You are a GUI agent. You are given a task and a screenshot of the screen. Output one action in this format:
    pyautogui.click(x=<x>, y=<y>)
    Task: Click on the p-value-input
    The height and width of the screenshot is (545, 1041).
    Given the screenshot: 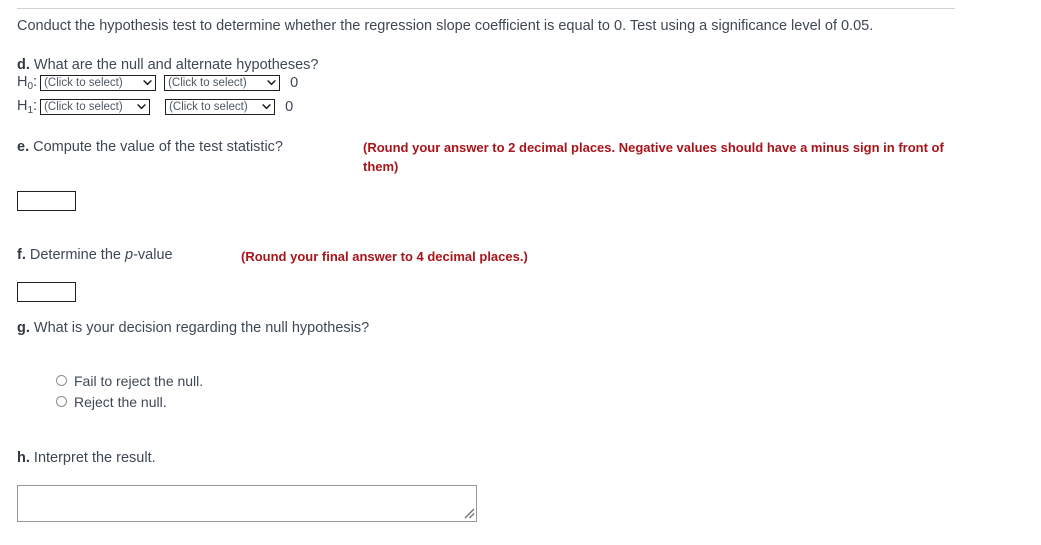 What is the action you would take?
    pyautogui.click(x=46, y=292)
    